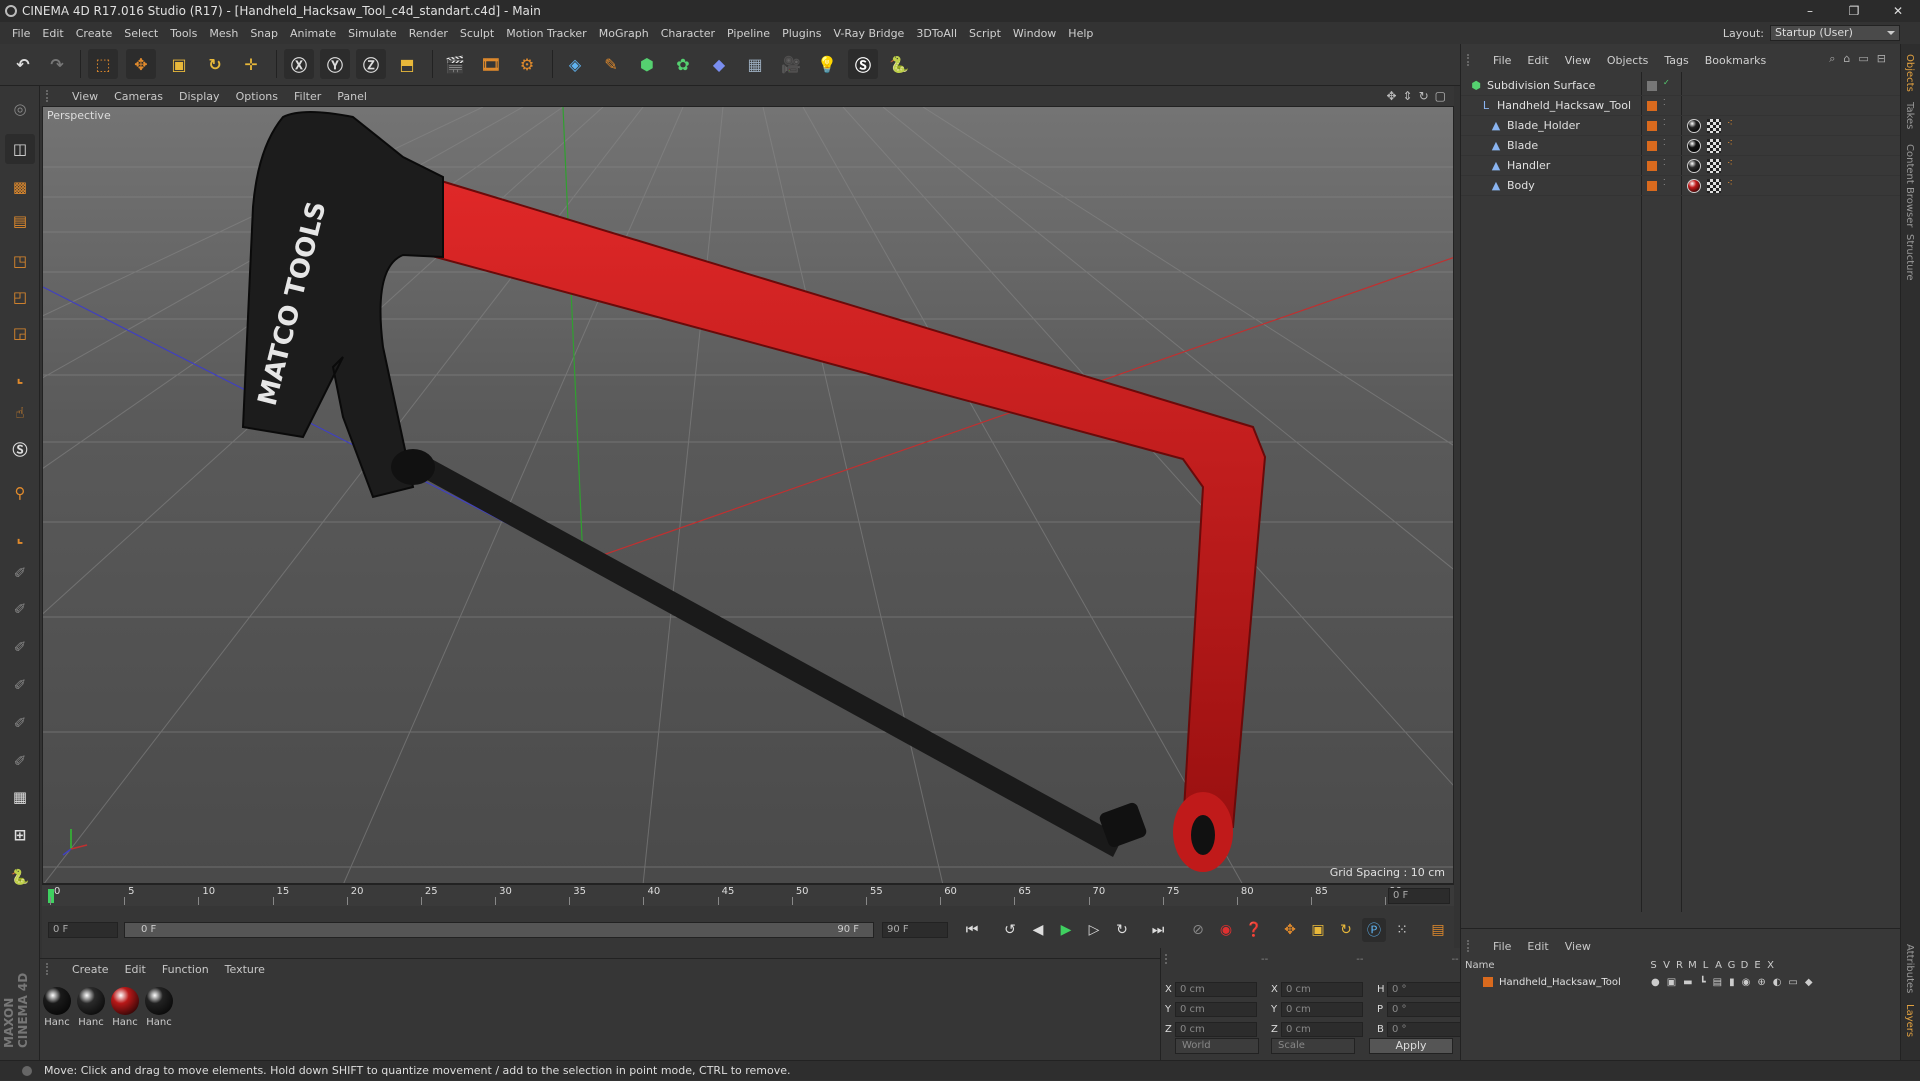 This screenshot has width=1920, height=1081. What do you see at coordinates (352, 96) in the screenshot?
I see `viewport-menu-panel: Panel` at bounding box center [352, 96].